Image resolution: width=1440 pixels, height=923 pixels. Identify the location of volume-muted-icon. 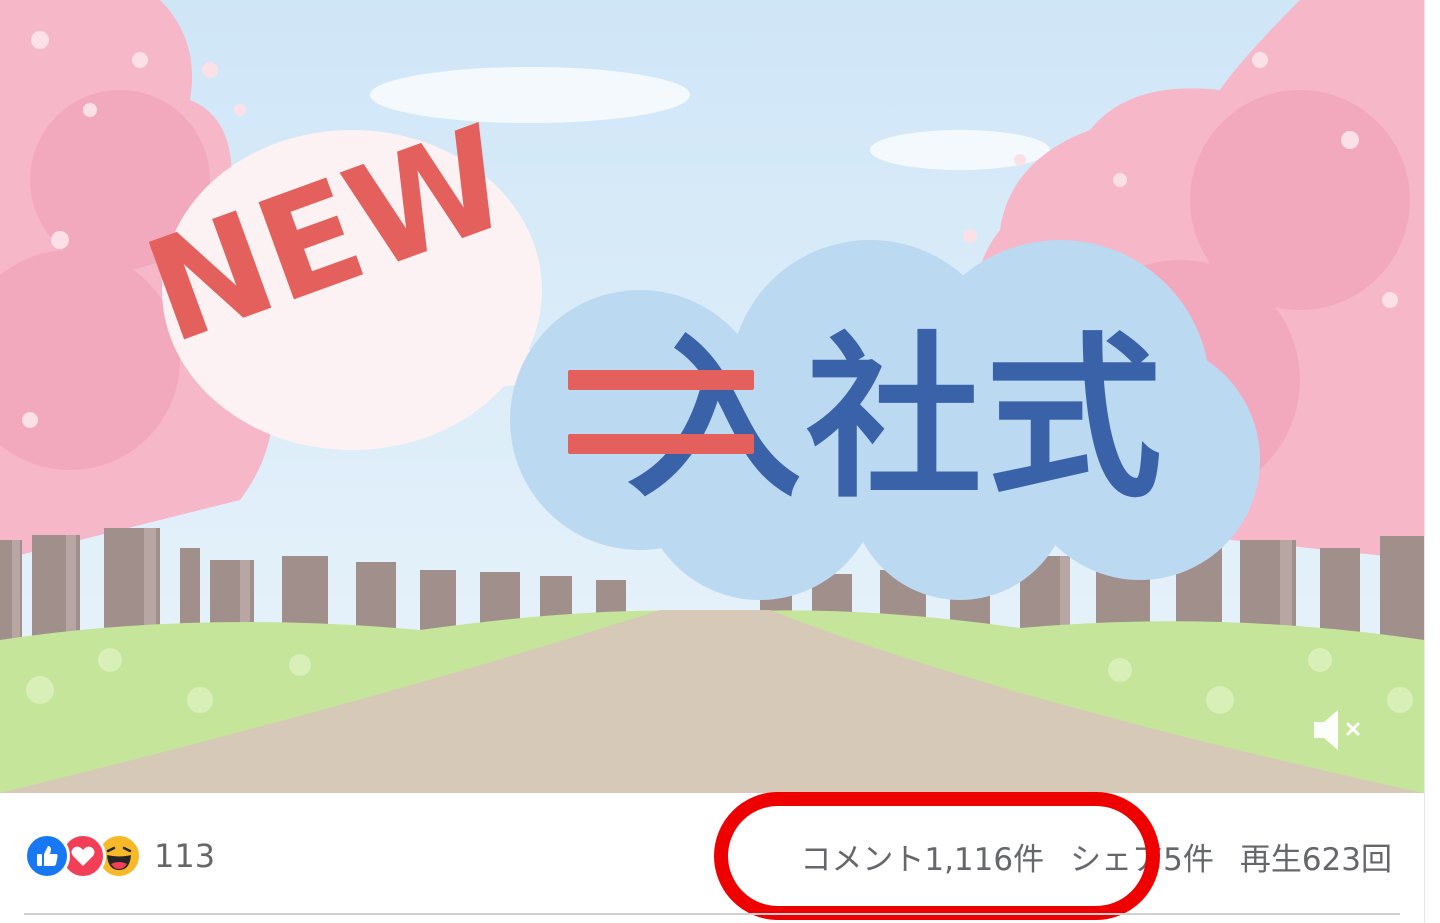
(1337, 730).